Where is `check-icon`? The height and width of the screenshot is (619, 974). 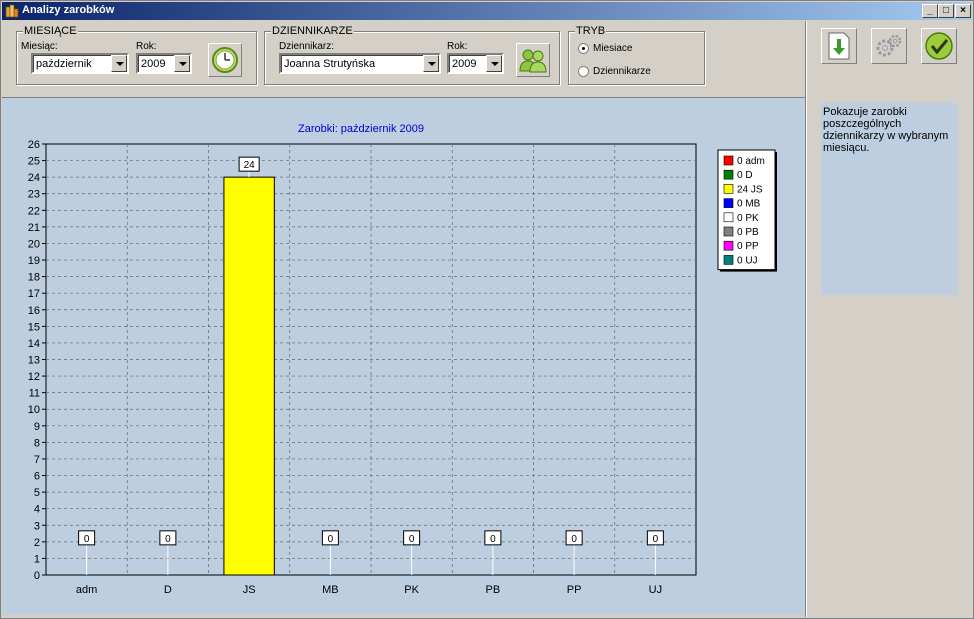 check-icon is located at coordinates (939, 46).